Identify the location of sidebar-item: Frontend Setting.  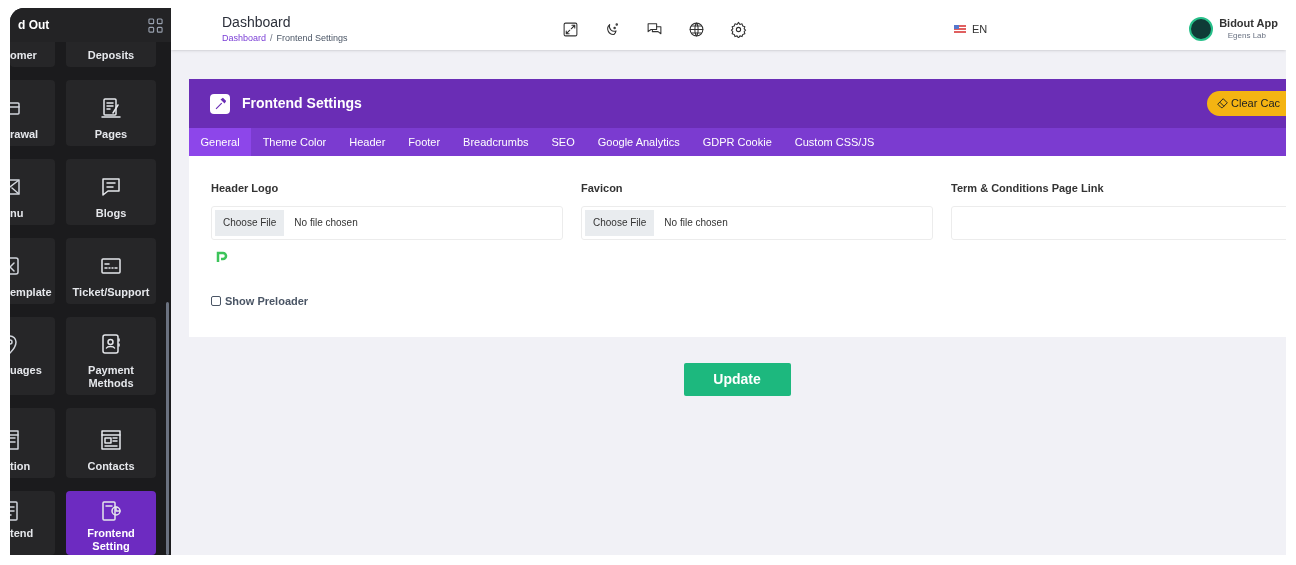
(111, 523).